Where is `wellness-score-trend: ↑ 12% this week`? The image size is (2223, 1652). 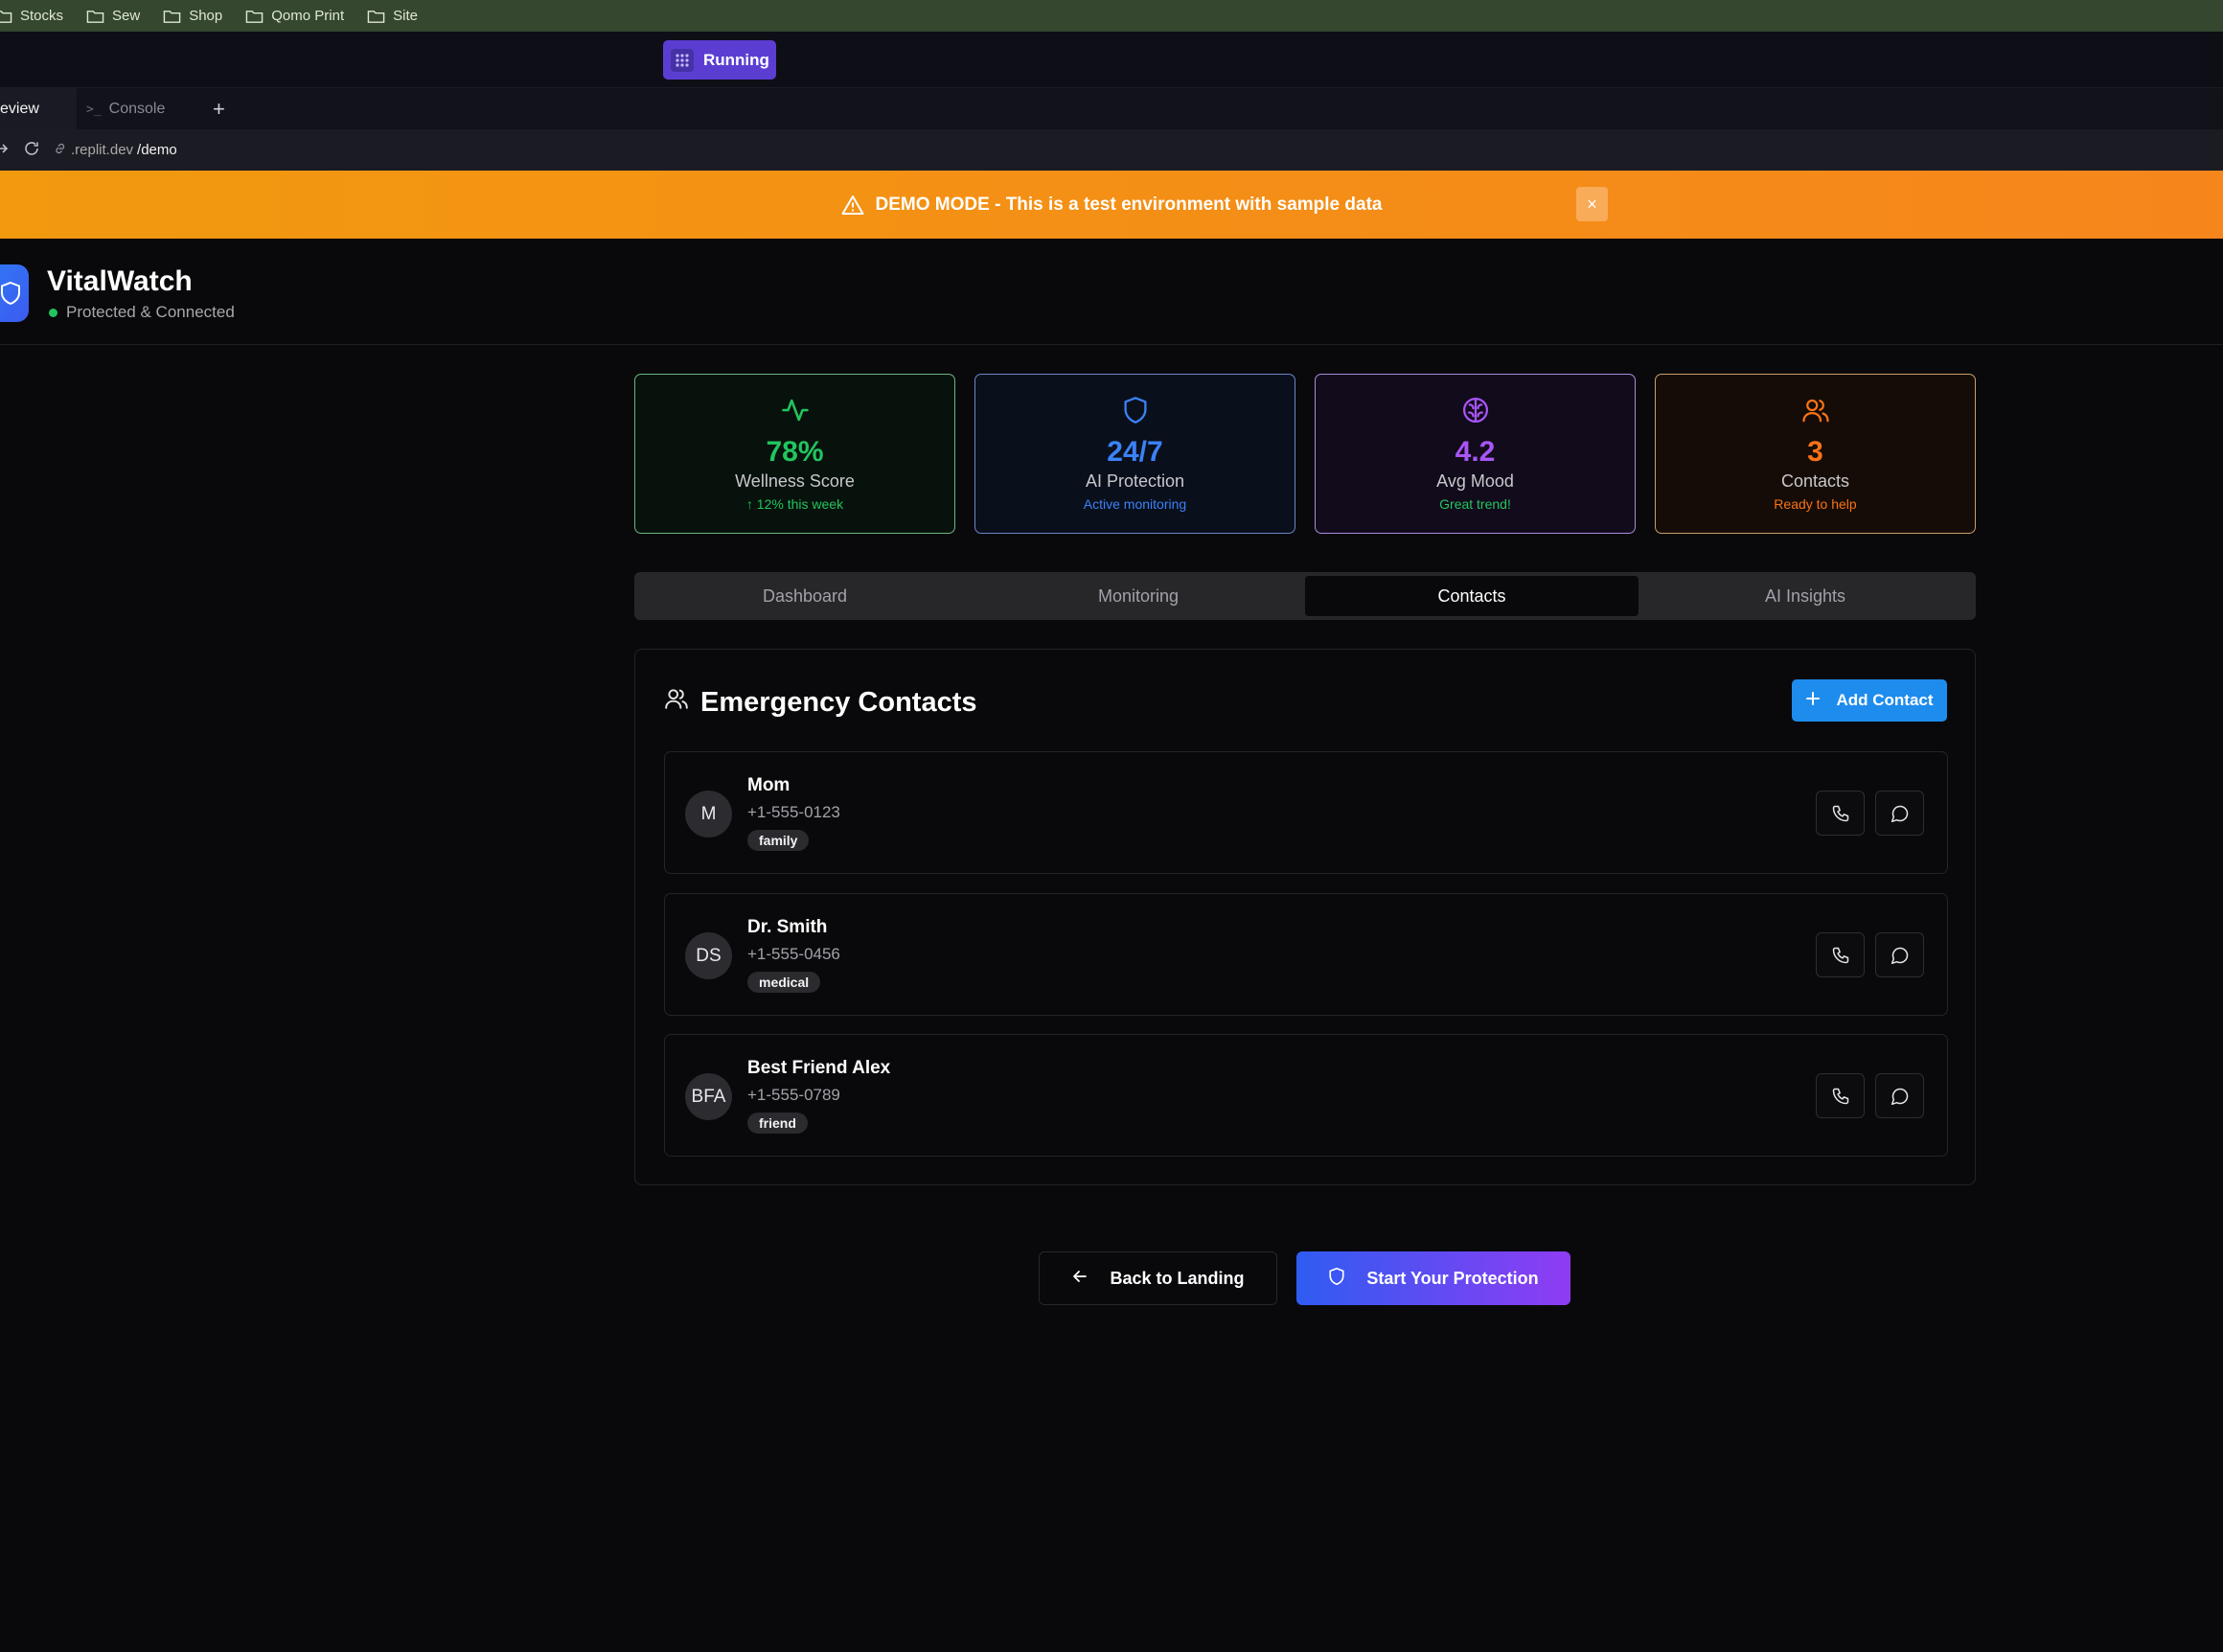 wellness-score-trend: ↑ 12% this week is located at coordinates (795, 504).